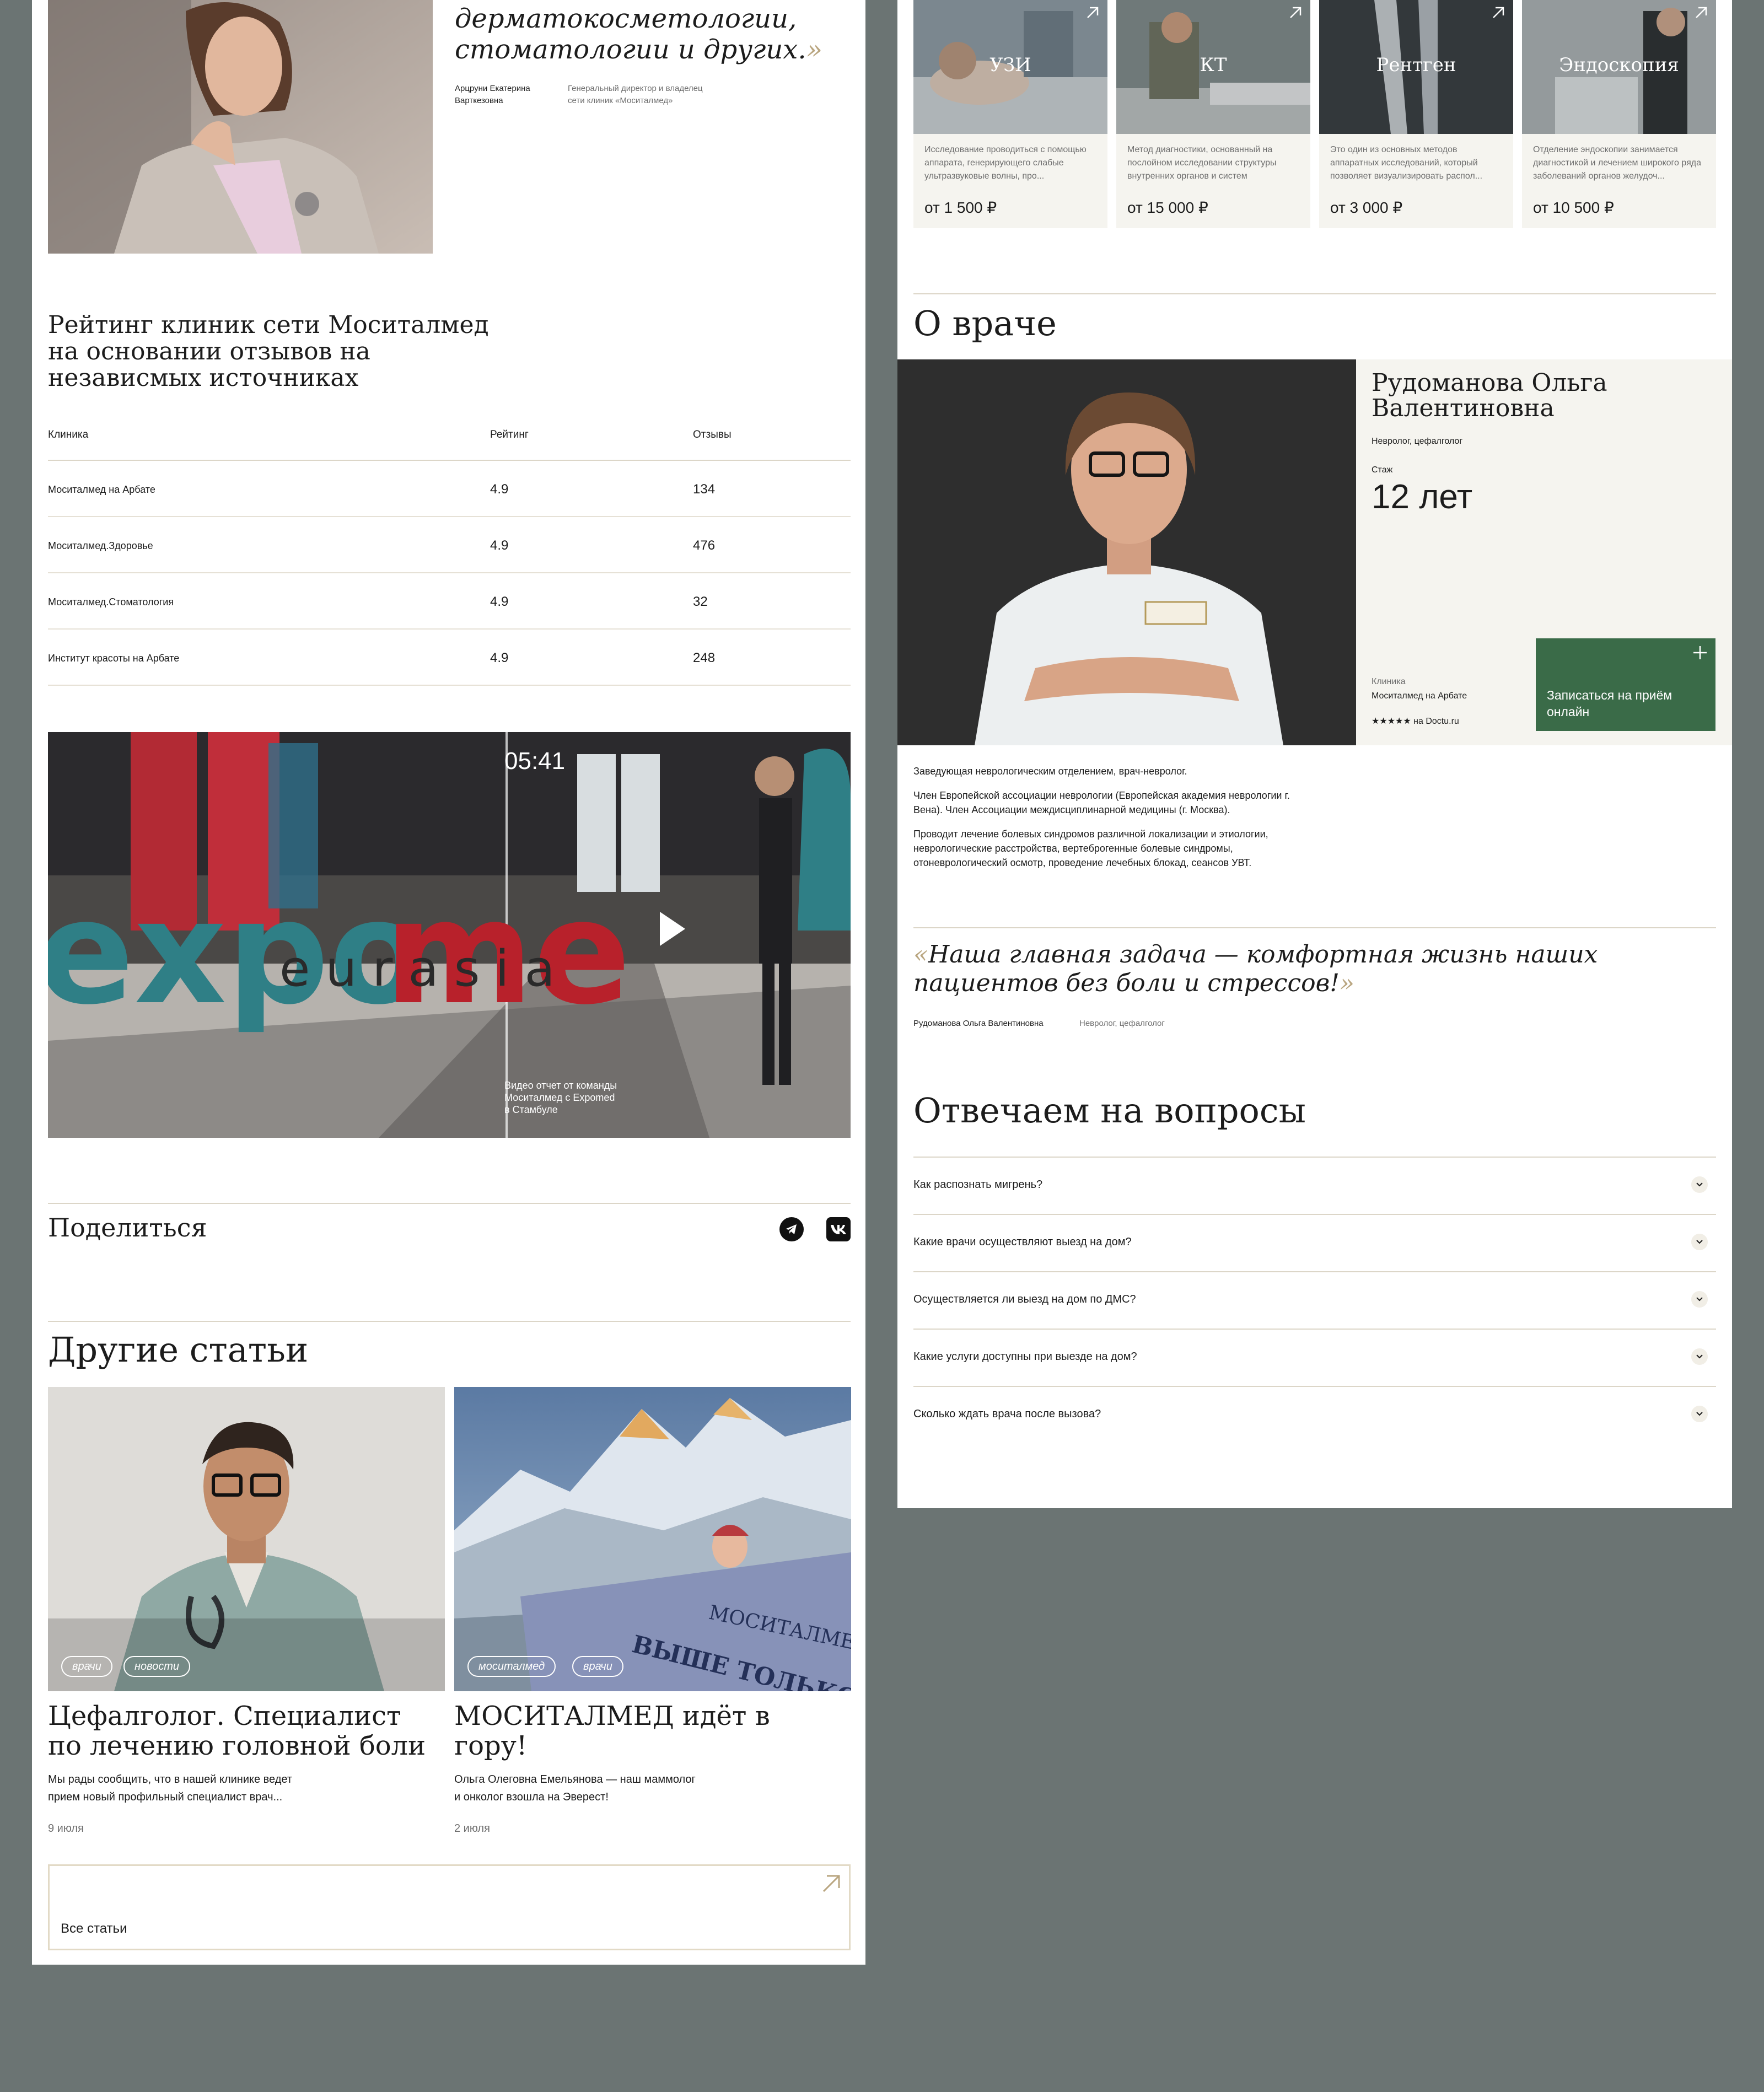 The height and width of the screenshot is (2092, 1764). What do you see at coordinates (157, 1666) in the screenshot?
I see `tag-chip: новости` at bounding box center [157, 1666].